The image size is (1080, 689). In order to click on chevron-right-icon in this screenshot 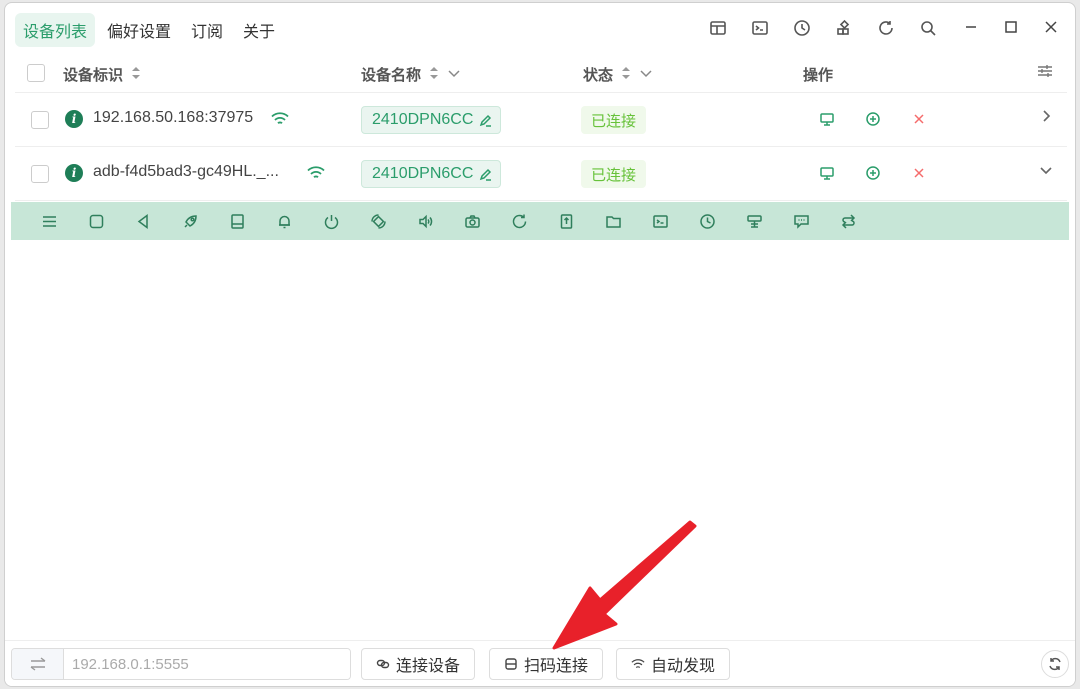, I will do `click(1046, 118)`.